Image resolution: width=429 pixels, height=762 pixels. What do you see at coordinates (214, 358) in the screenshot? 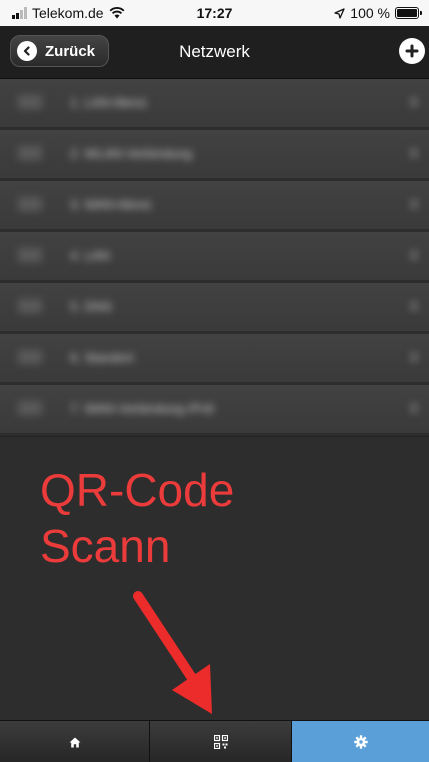
I see `list-item: 6. Standort` at bounding box center [214, 358].